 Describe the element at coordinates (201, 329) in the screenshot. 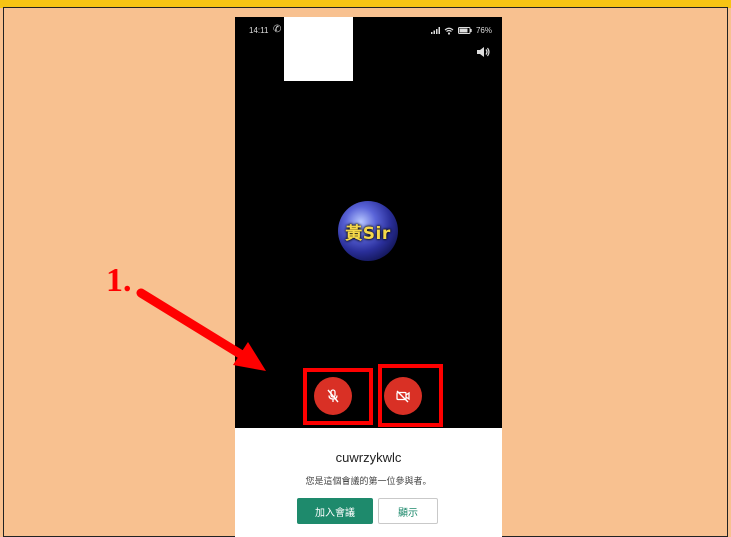

I see `pointer-arrow` at that location.